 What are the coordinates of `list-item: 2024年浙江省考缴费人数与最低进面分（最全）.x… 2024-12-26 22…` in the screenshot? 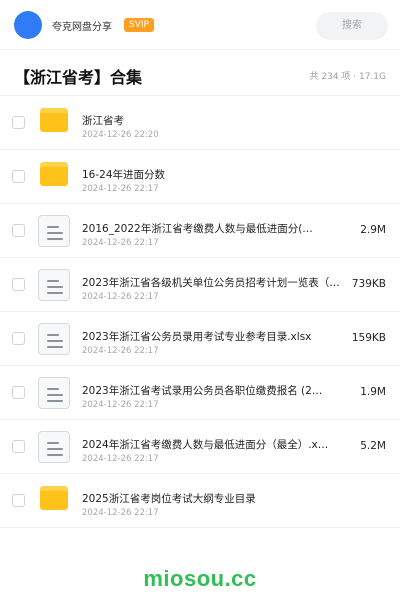 It's located at (200, 447).